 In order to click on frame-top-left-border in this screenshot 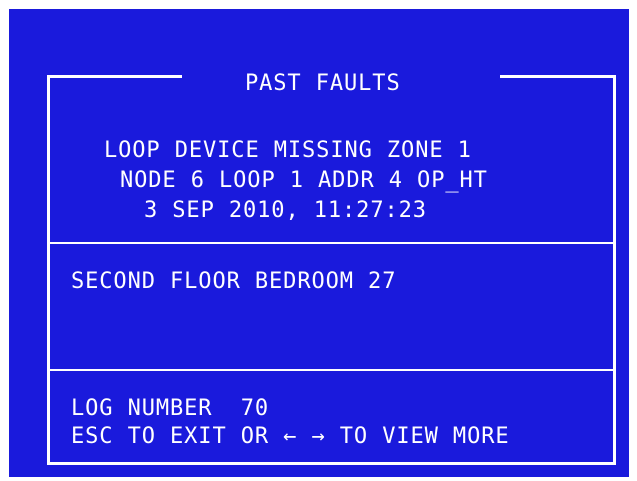, I will do `click(114, 76)`.